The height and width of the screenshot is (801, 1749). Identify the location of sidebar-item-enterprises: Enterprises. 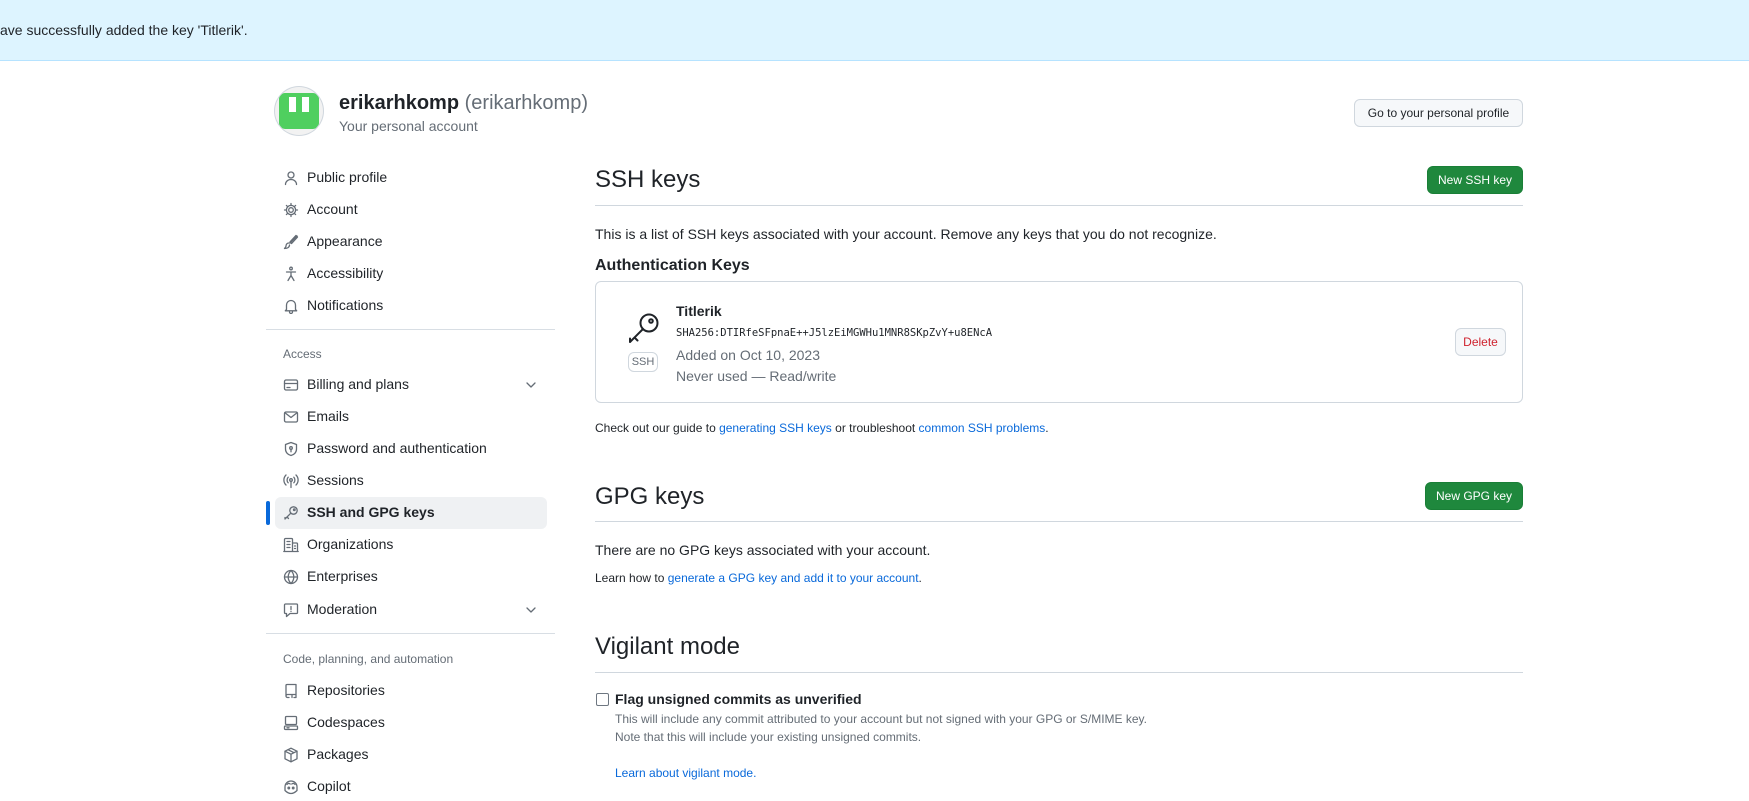
(411, 577).